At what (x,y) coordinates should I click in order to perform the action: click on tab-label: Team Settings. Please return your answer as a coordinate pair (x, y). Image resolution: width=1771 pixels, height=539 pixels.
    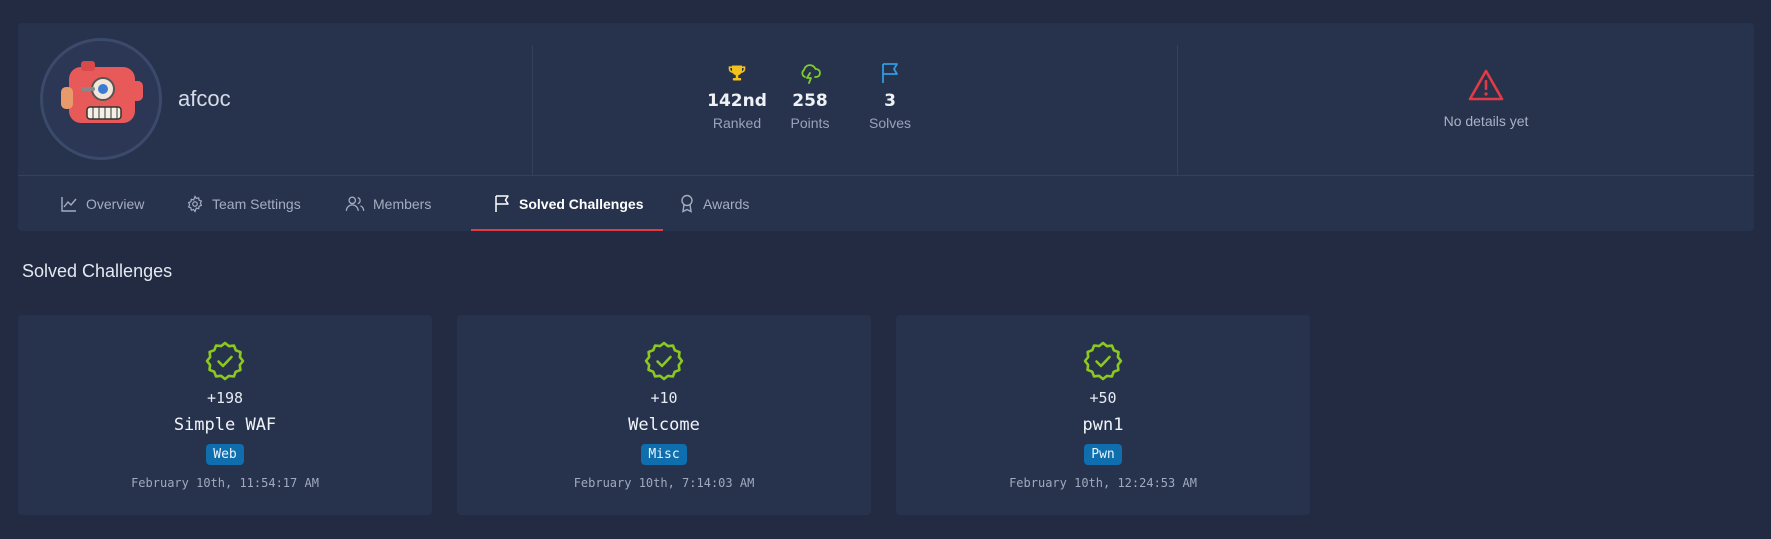
    Looking at the image, I should click on (256, 203).